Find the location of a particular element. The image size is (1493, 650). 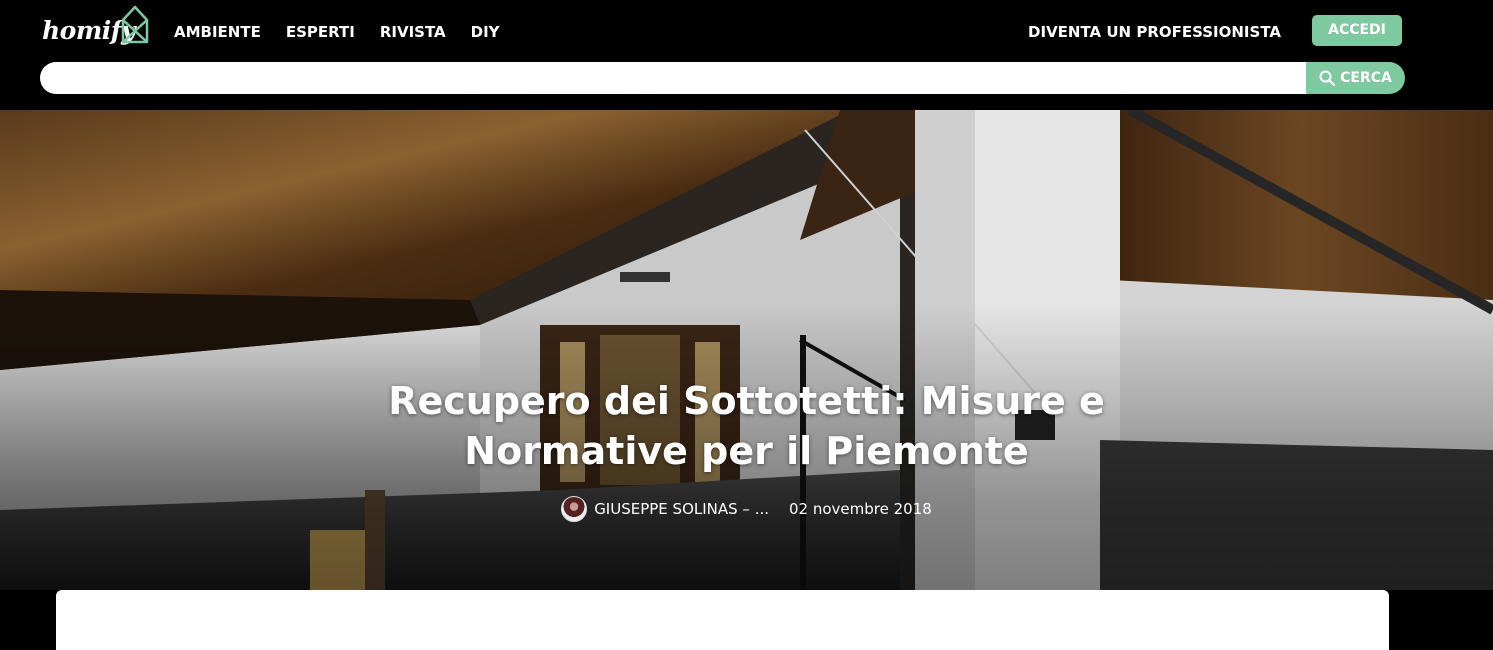

house-logo-icon is located at coordinates (135, 24).